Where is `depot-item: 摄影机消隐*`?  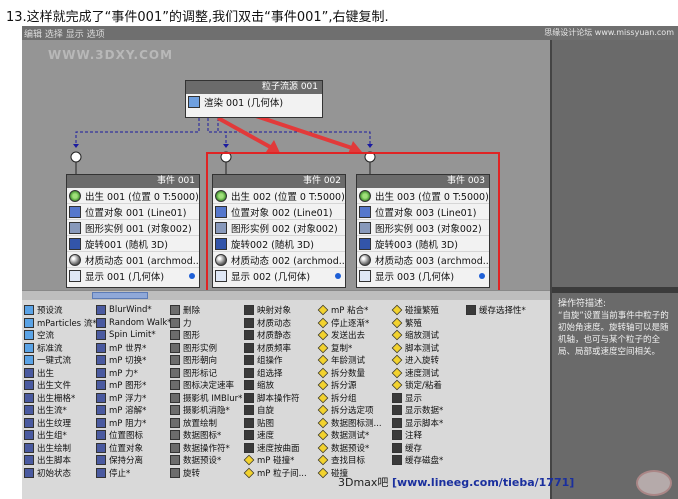 depot-item: 摄影机消隐* is located at coordinates (206, 410).